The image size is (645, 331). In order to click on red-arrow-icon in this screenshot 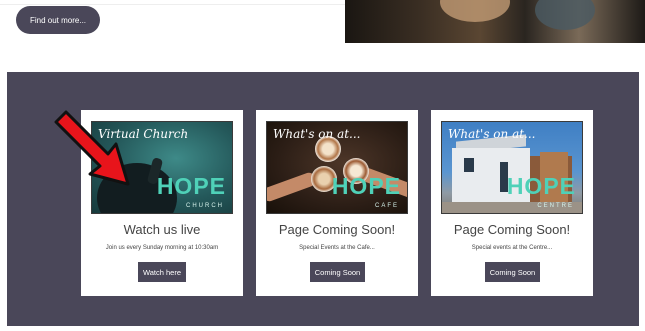, I will do `click(92, 148)`.